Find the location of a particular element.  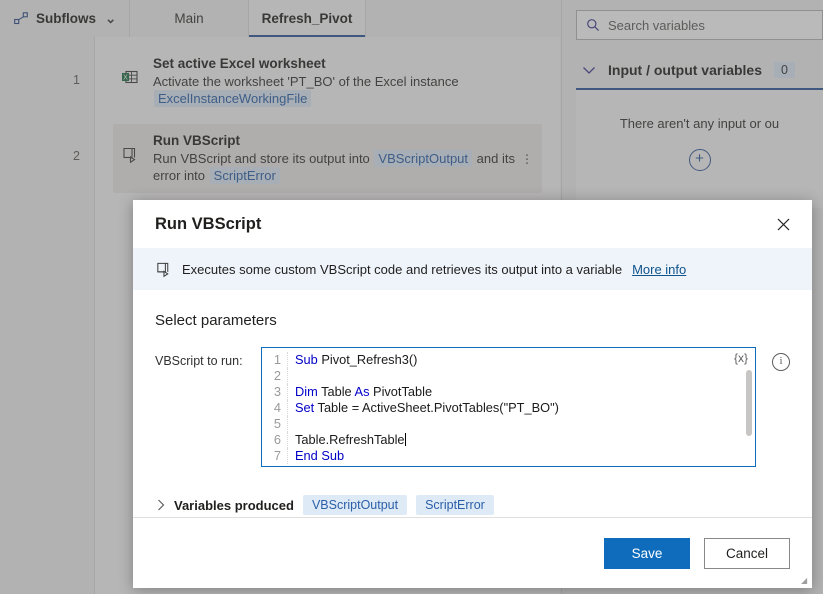

produced-chip-scripterror: ScriptError is located at coordinates (455, 505).